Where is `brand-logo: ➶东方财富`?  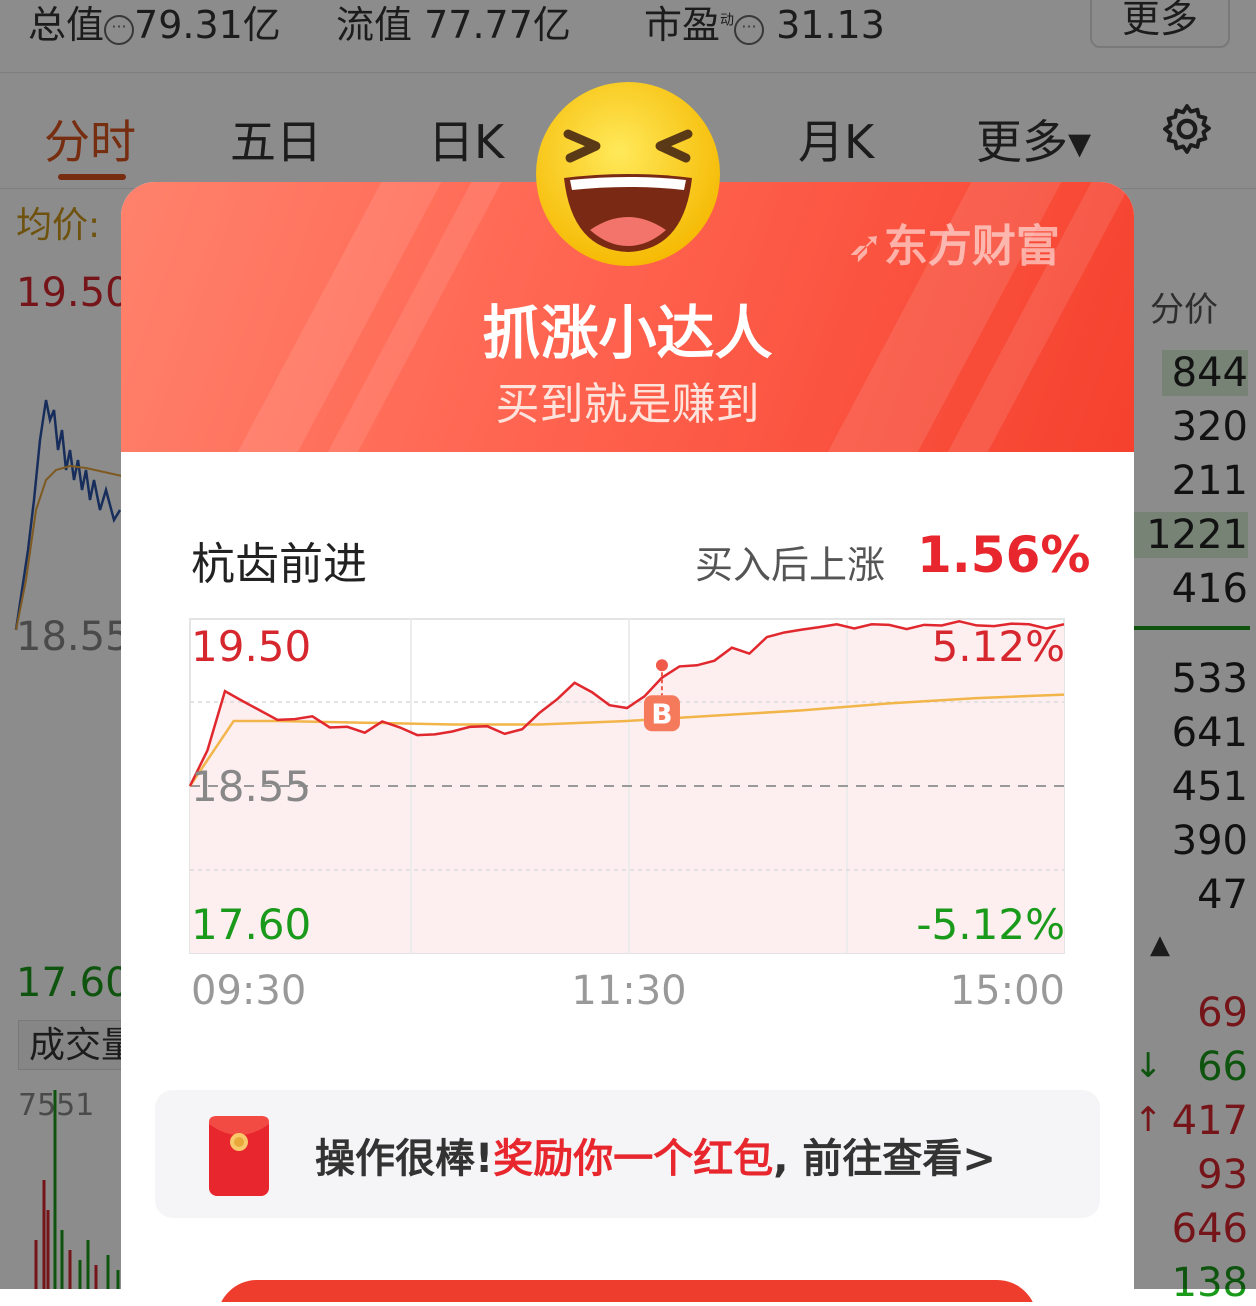 brand-logo: ➶东方财富 is located at coordinates (953, 246).